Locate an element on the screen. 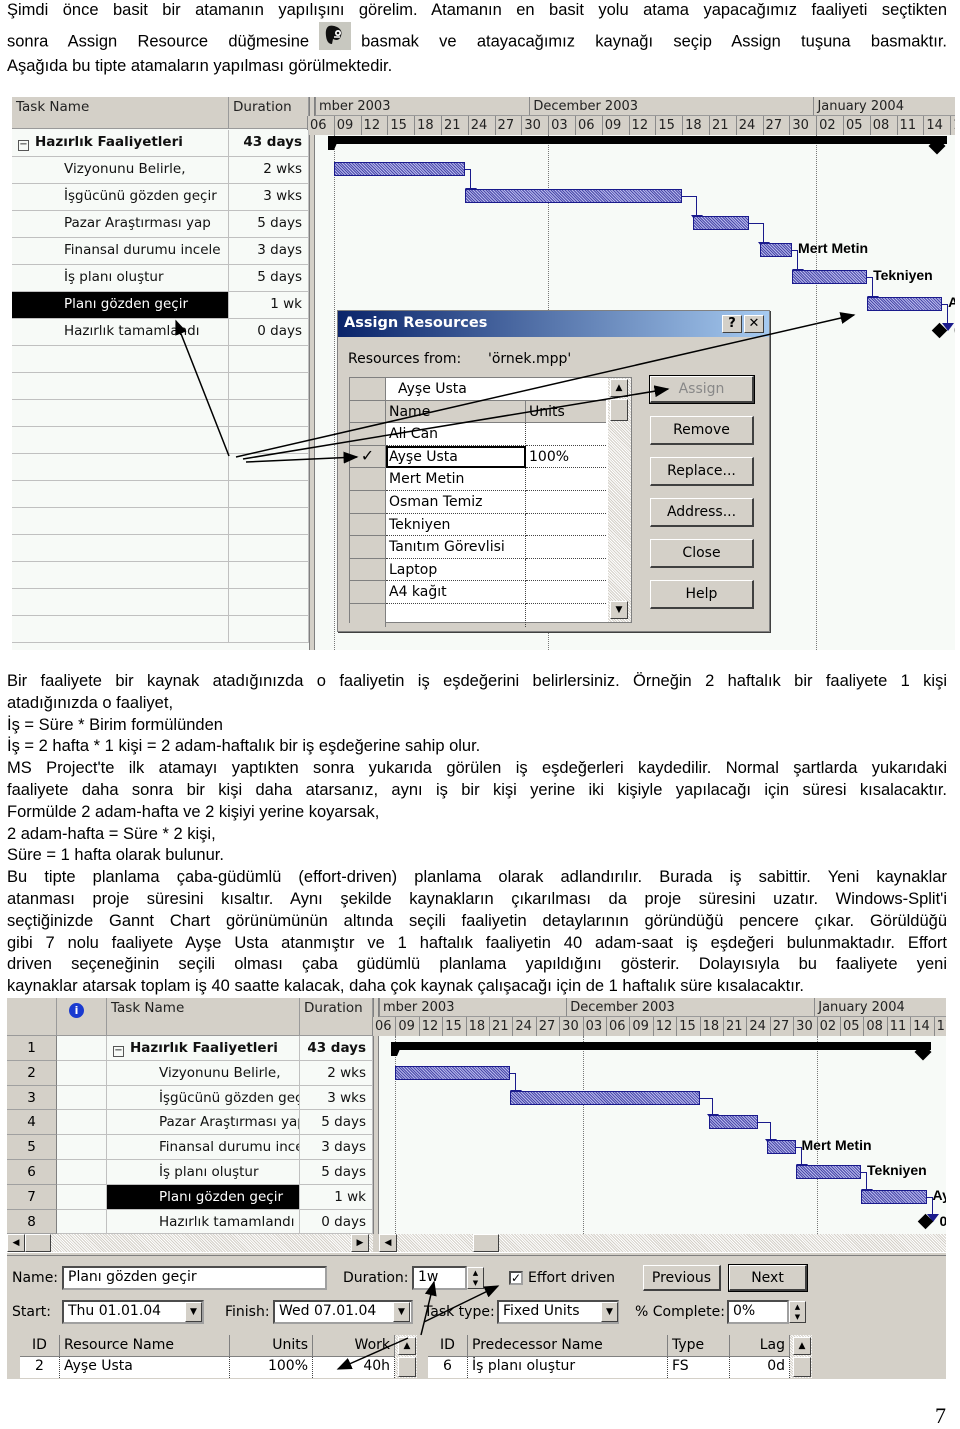  resource-row: Tekniyen is located at coordinates (490, 525).